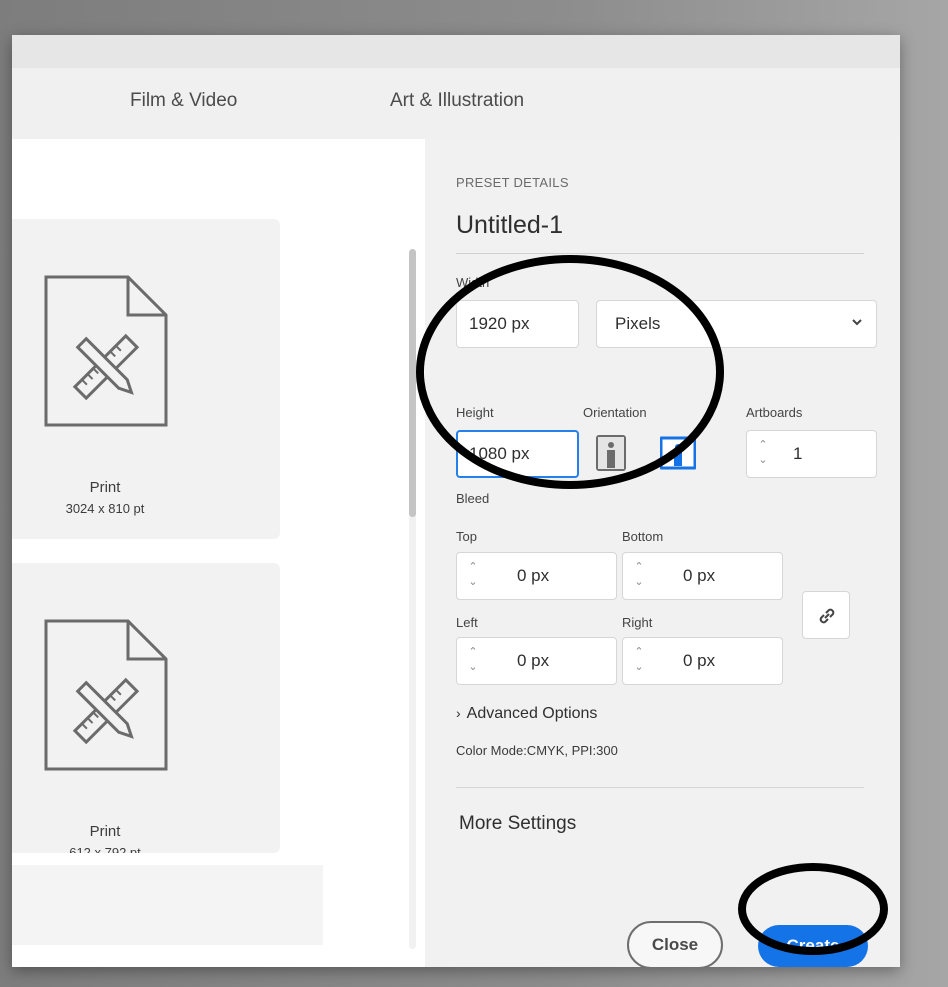 The height and width of the screenshot is (987, 948). Describe the element at coordinates (675, 944) in the screenshot. I see `close-button: Close` at that location.